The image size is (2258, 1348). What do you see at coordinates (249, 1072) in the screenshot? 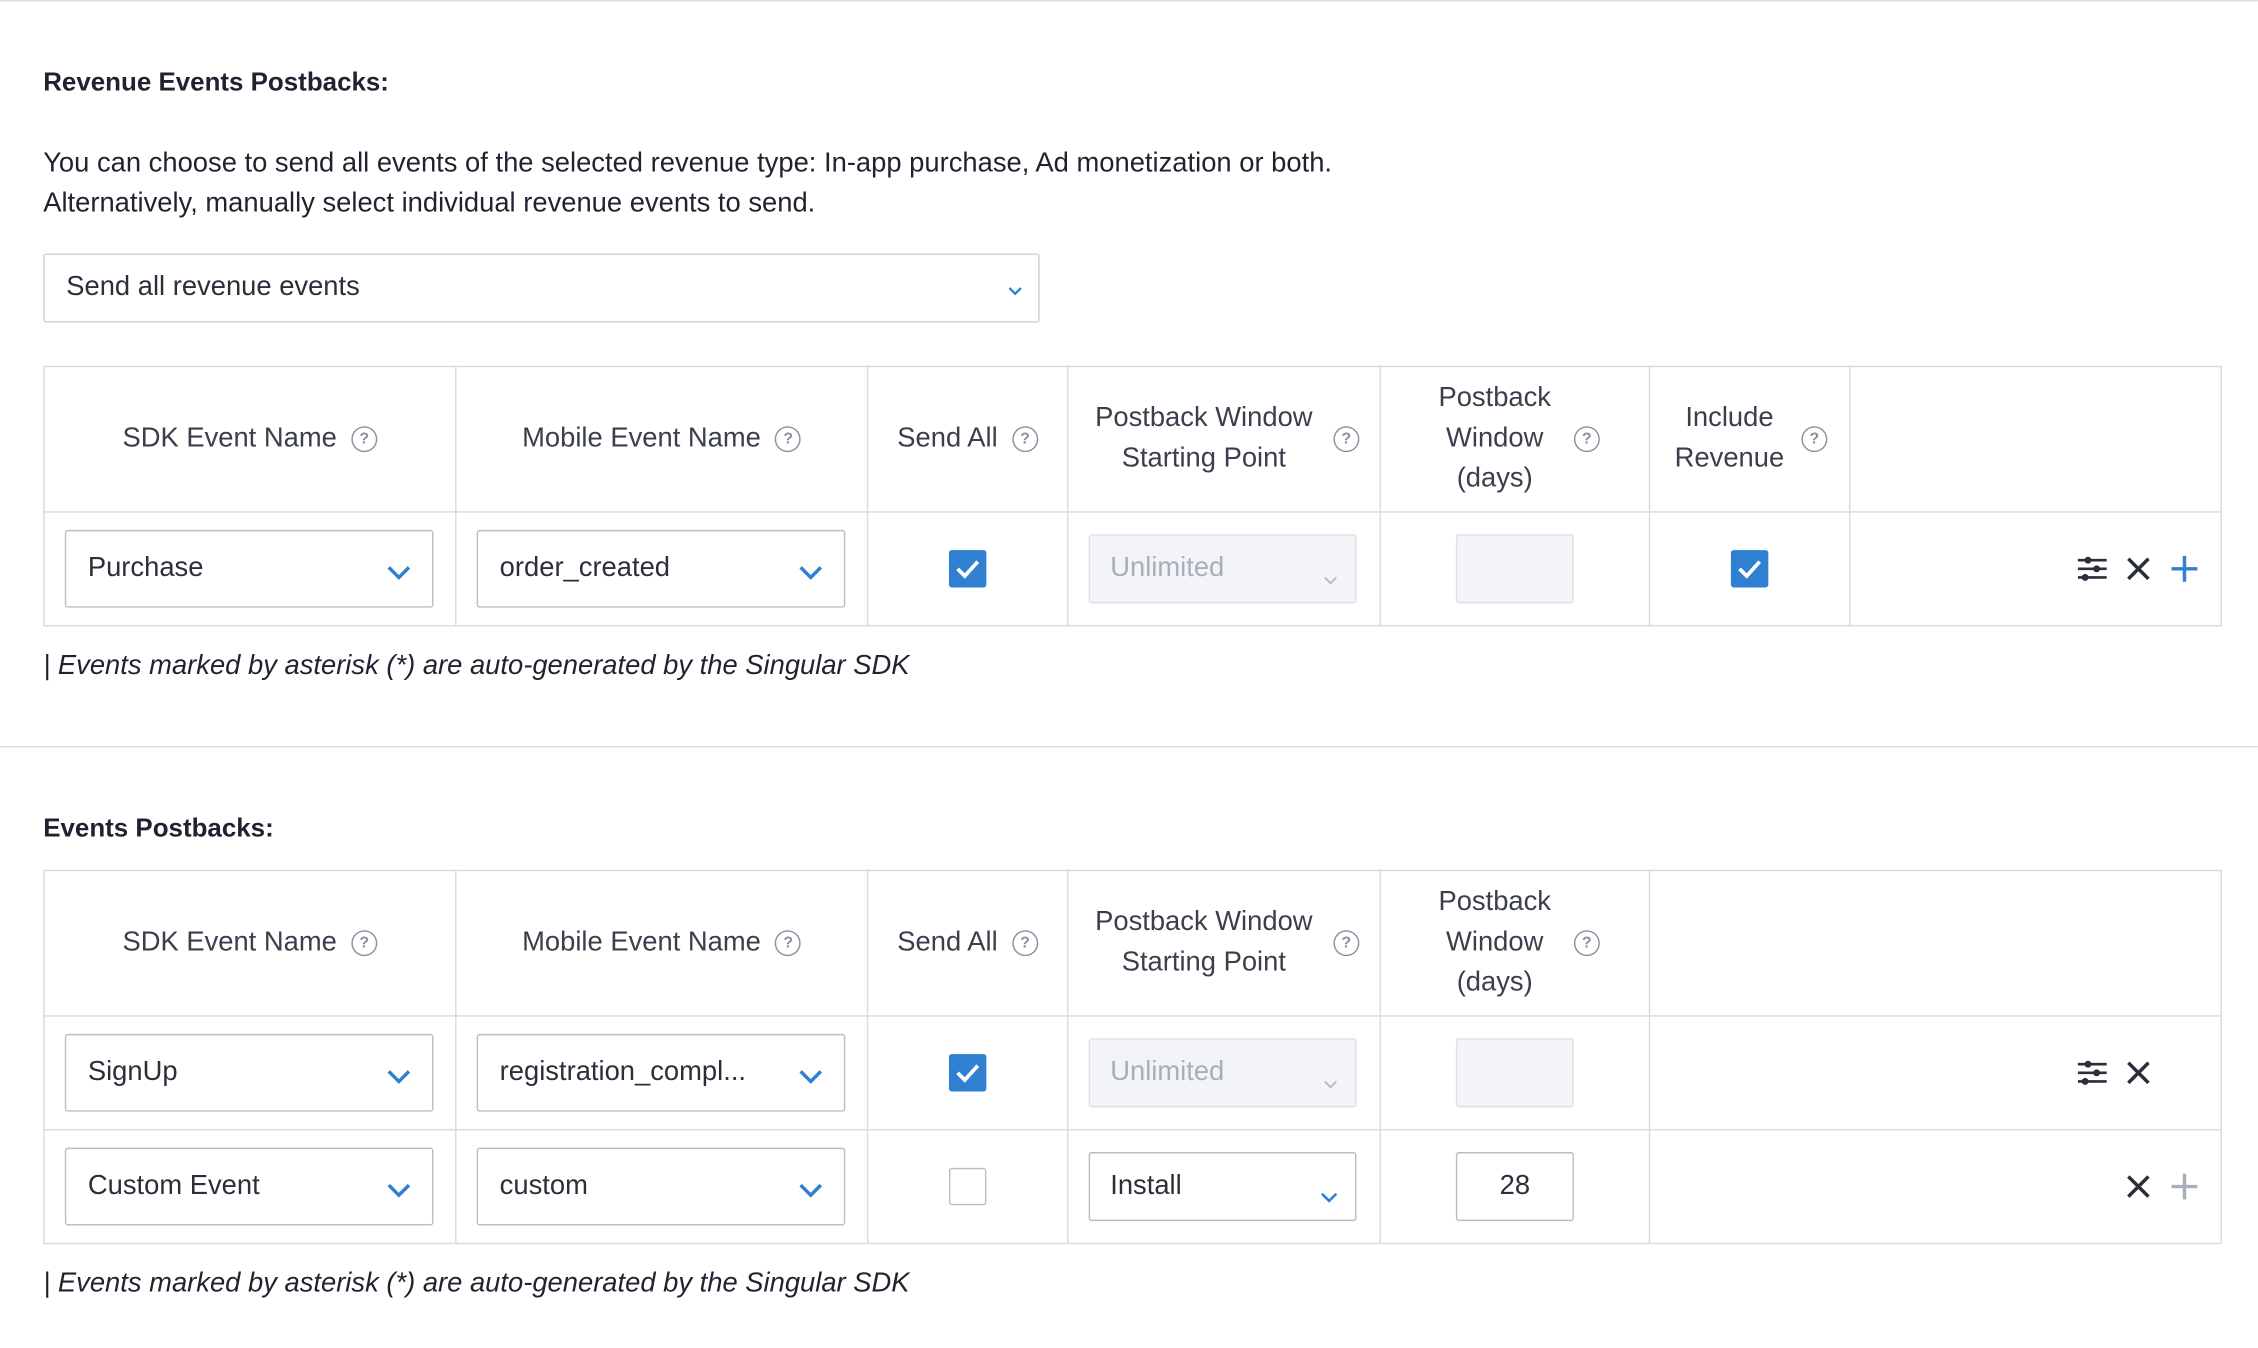
I see `sdk-event-dropdown: SignUp` at bounding box center [249, 1072].